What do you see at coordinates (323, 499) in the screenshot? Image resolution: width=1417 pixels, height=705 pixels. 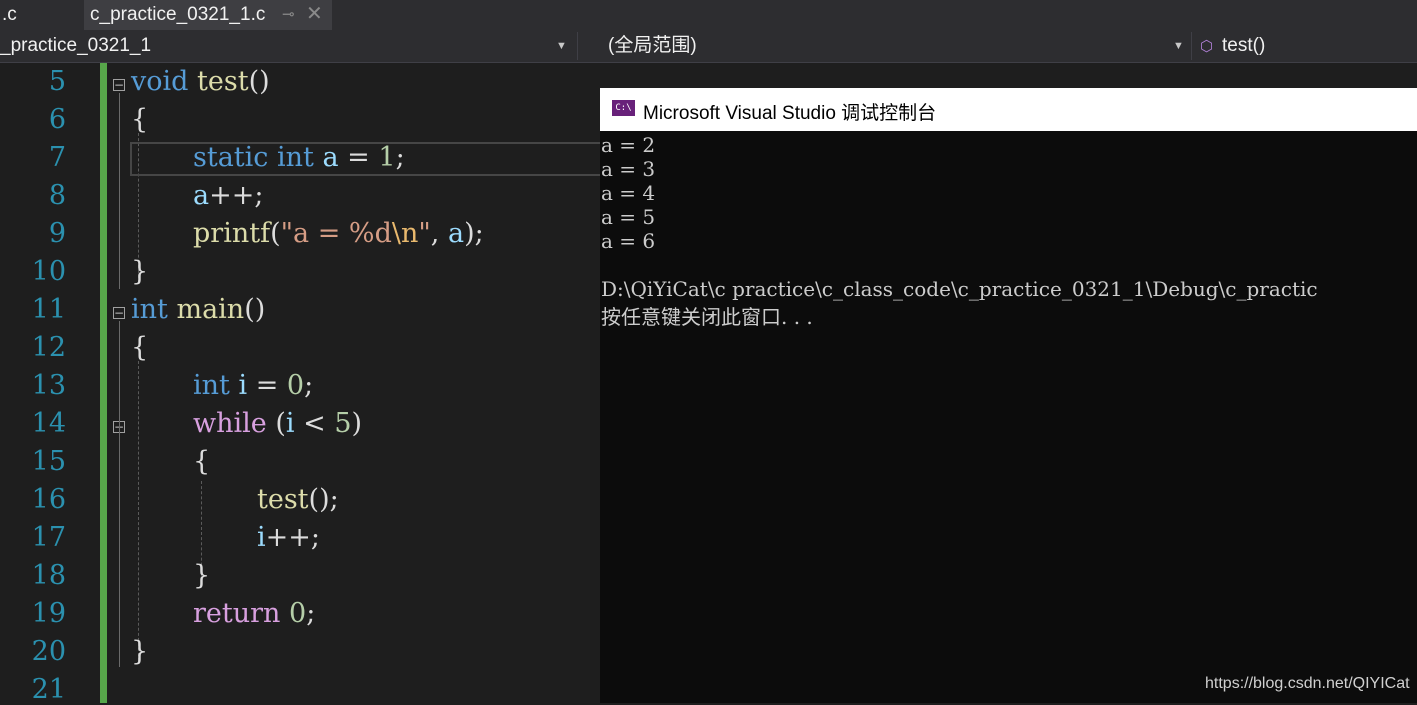 I see `punctuation-token: ();` at bounding box center [323, 499].